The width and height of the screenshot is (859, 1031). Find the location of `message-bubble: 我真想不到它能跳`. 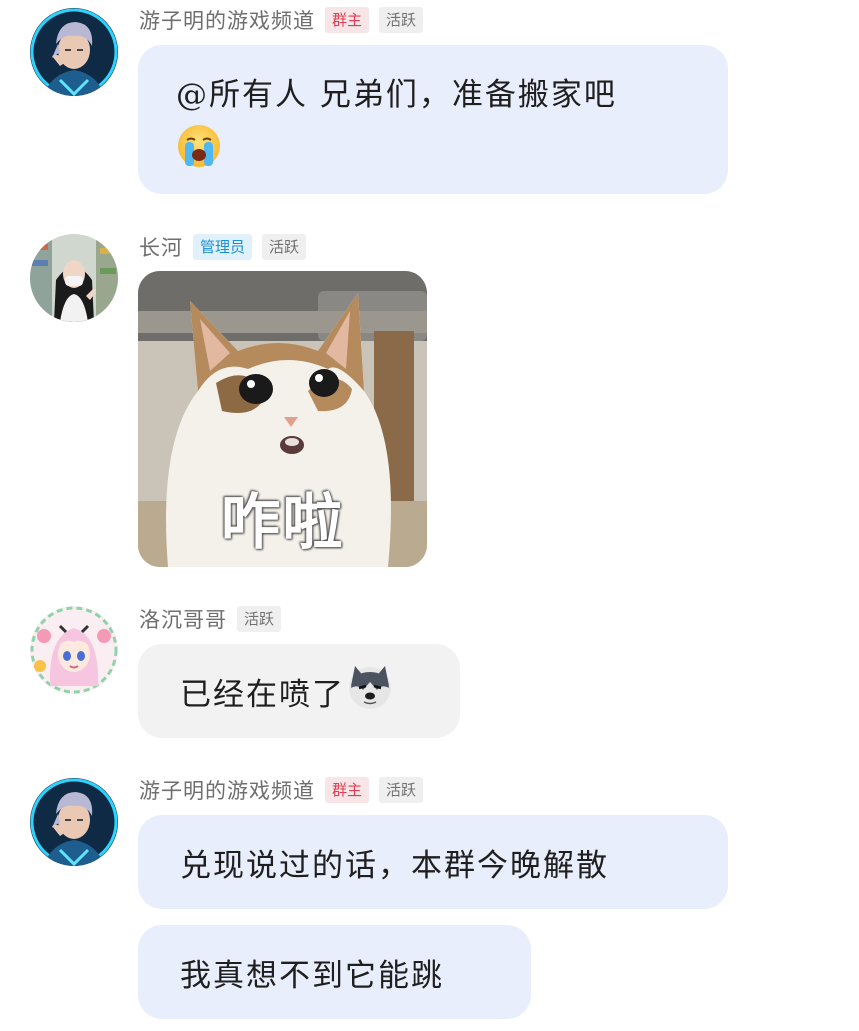

message-bubble: 我真想不到它能跳 is located at coordinates (334, 972).